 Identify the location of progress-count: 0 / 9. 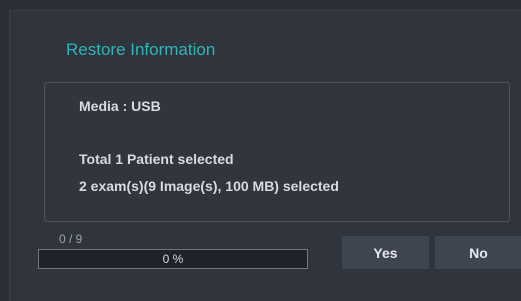
(71, 239).